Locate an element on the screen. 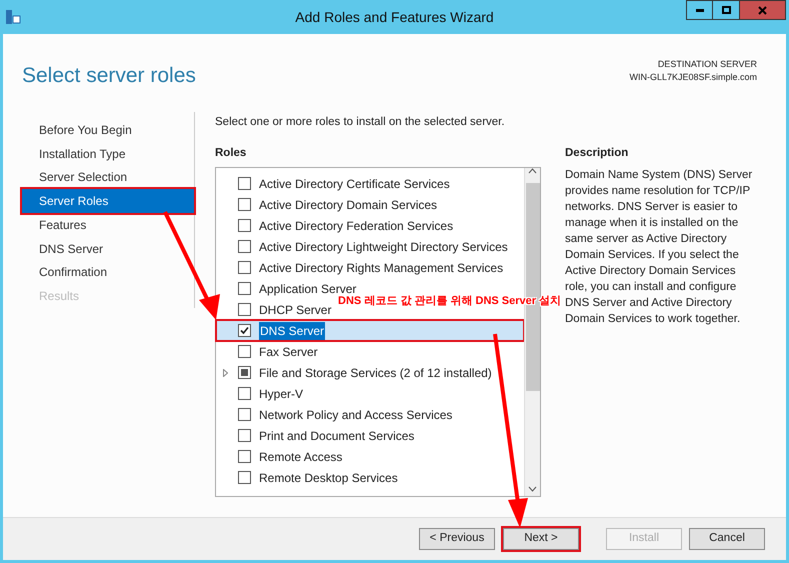  role-label: Active Directory Rights Management Services is located at coordinates (381, 267).